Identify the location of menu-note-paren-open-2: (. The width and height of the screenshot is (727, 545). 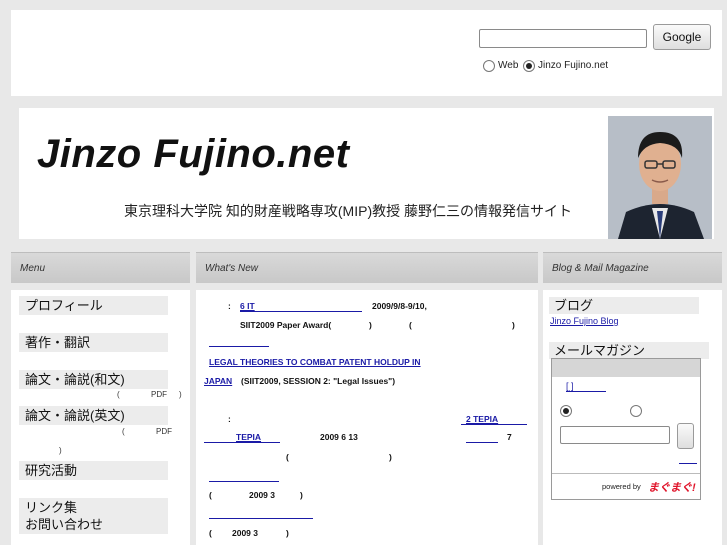
(123, 431).